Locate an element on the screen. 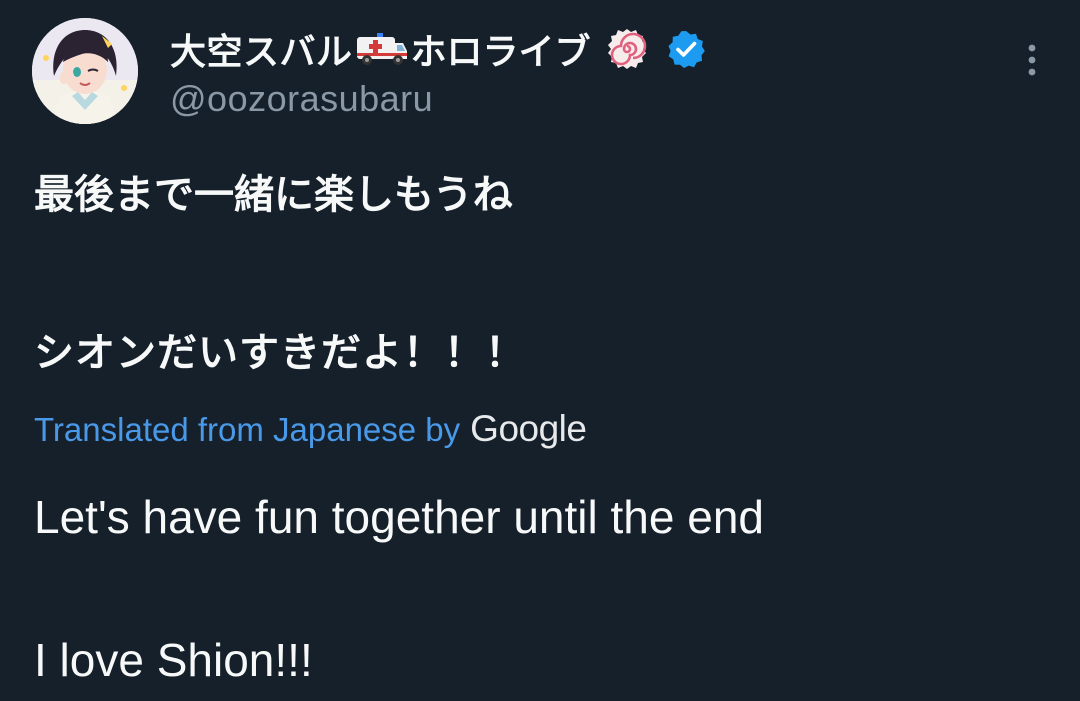 This screenshot has width=1080, height=701. tweet-translated-line-1: Let's have fun together until the end is located at coordinates (399, 517).